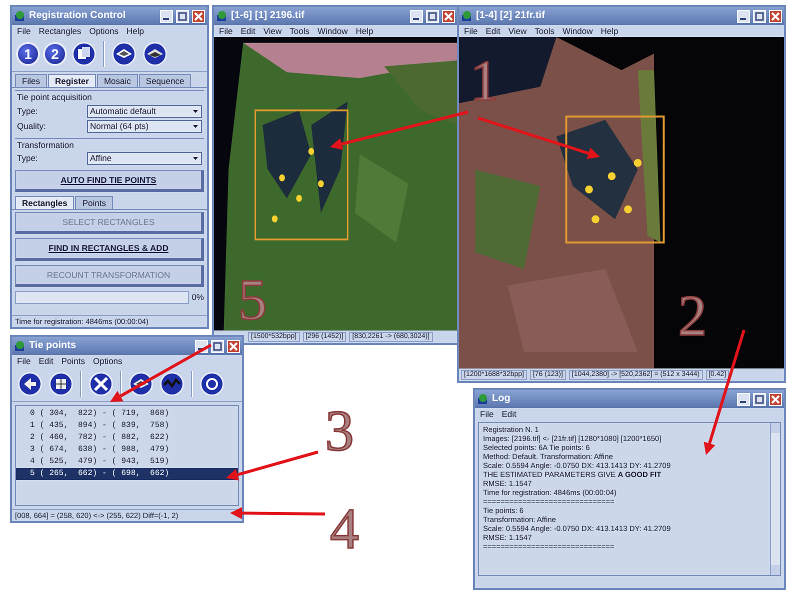  What do you see at coordinates (127, 426) in the screenshot?
I see `list-row: 1 ( 435, 894) - ( 839, 758)` at bounding box center [127, 426].